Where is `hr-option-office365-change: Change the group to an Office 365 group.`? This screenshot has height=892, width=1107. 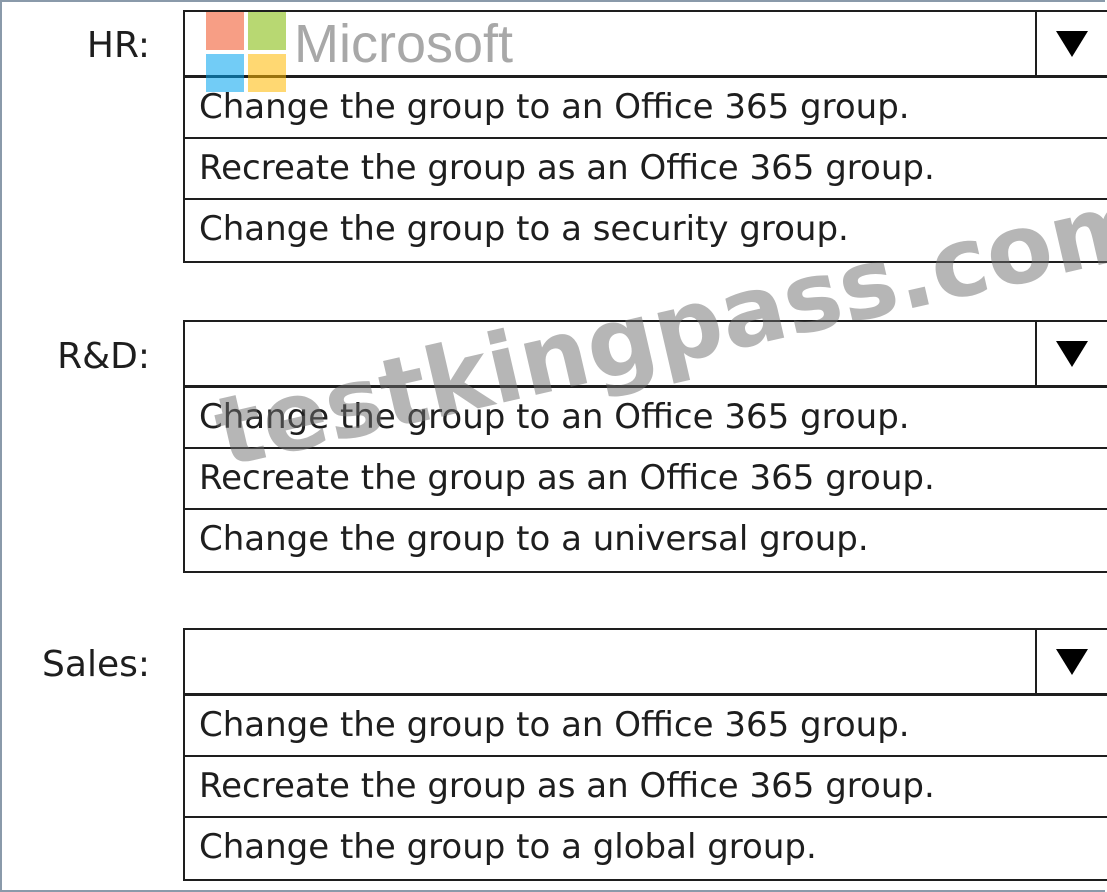
hr-option-office365-change: Change the group to an Office 365 group. is located at coordinates (646, 108).